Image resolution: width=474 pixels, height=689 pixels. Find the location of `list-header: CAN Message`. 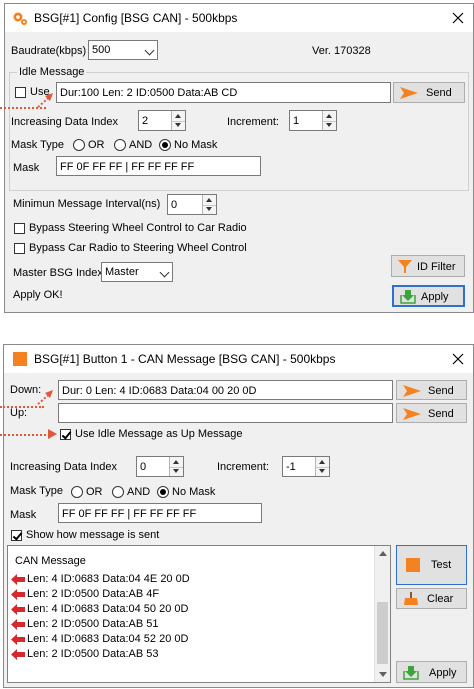

list-header: CAN Message is located at coordinates (50, 561).